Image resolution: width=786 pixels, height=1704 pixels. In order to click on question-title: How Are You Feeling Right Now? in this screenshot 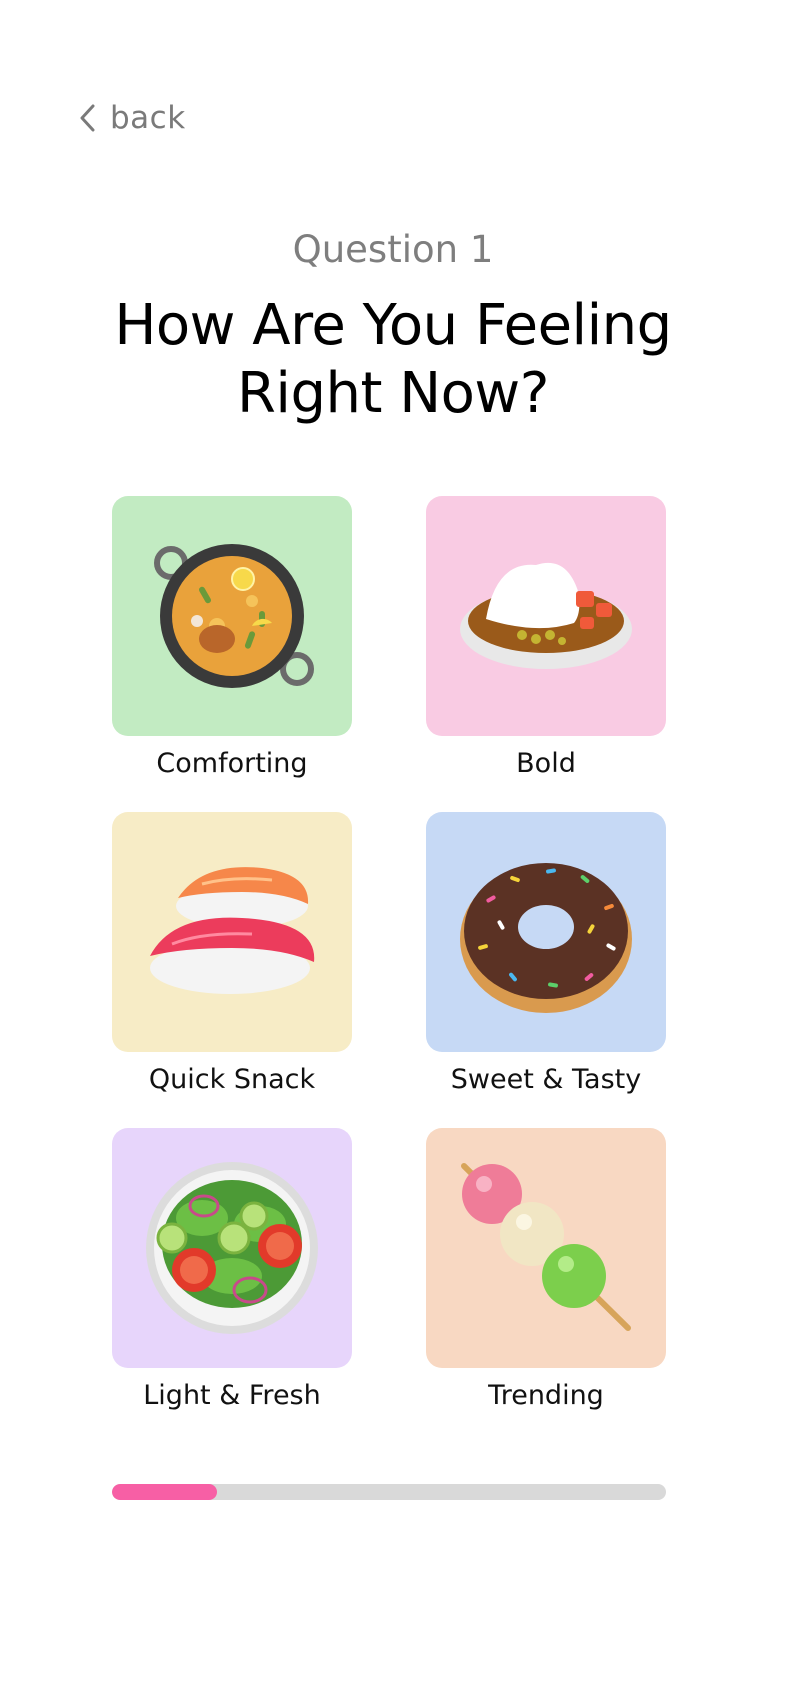, I will do `click(393, 360)`.